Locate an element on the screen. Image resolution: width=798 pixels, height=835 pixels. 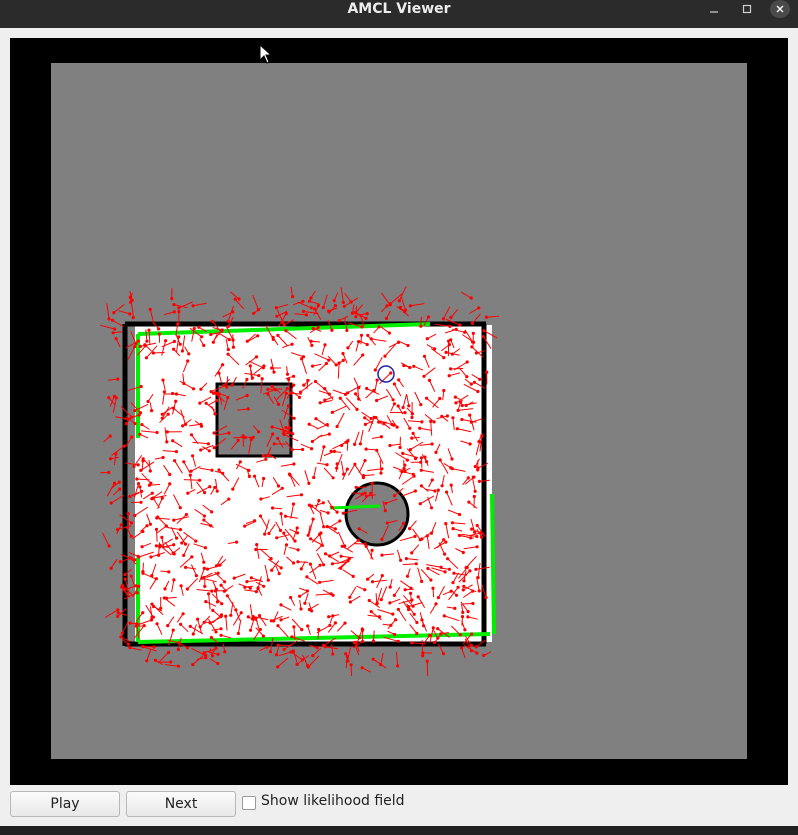
likelihood-checkbox is located at coordinates (249, 803).